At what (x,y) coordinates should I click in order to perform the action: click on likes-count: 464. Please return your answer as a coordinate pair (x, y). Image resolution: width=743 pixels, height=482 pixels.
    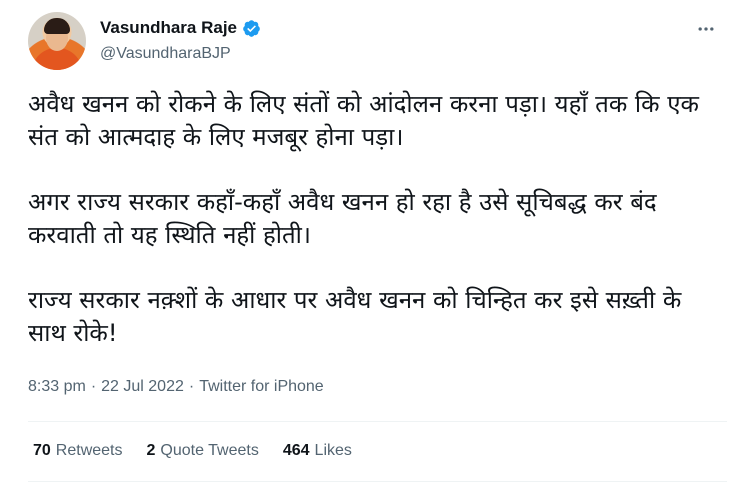
    Looking at the image, I should click on (296, 450).